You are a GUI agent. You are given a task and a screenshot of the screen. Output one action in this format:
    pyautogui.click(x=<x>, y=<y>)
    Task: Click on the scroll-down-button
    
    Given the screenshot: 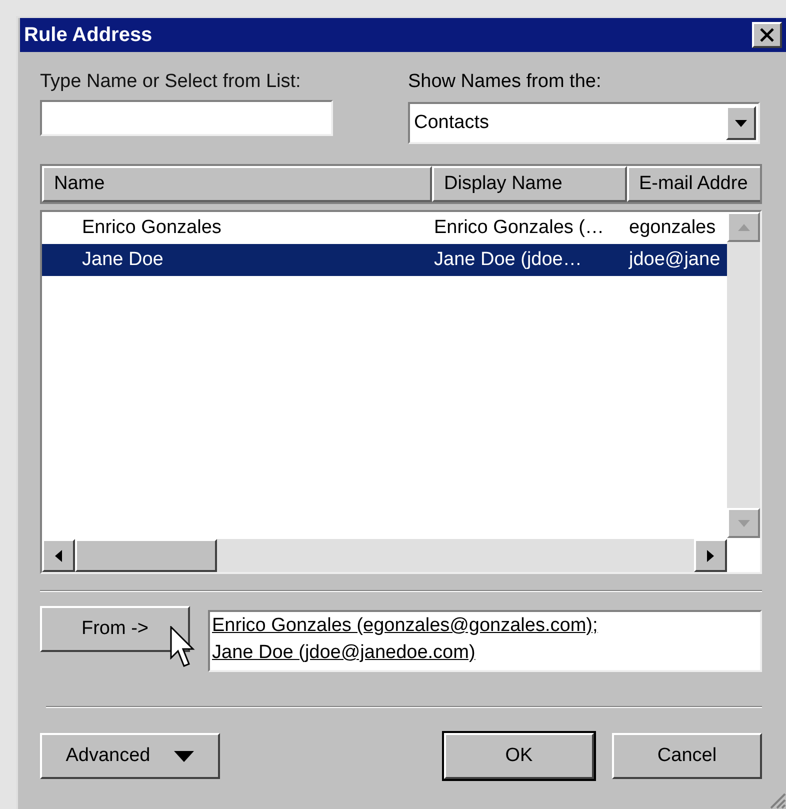 What is the action you would take?
    pyautogui.click(x=743, y=523)
    